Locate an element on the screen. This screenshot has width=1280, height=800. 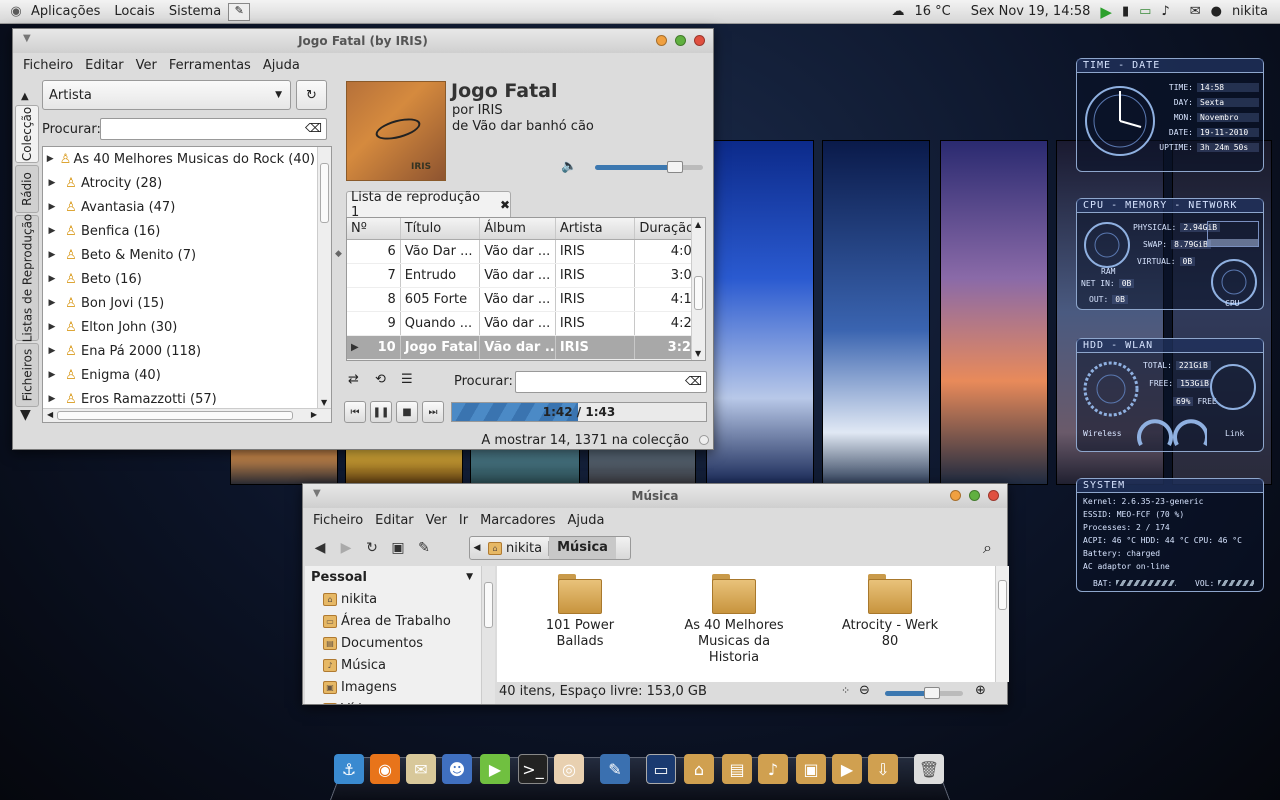
dock-videos-folder-icon: ▶ is located at coordinates (847, 769).